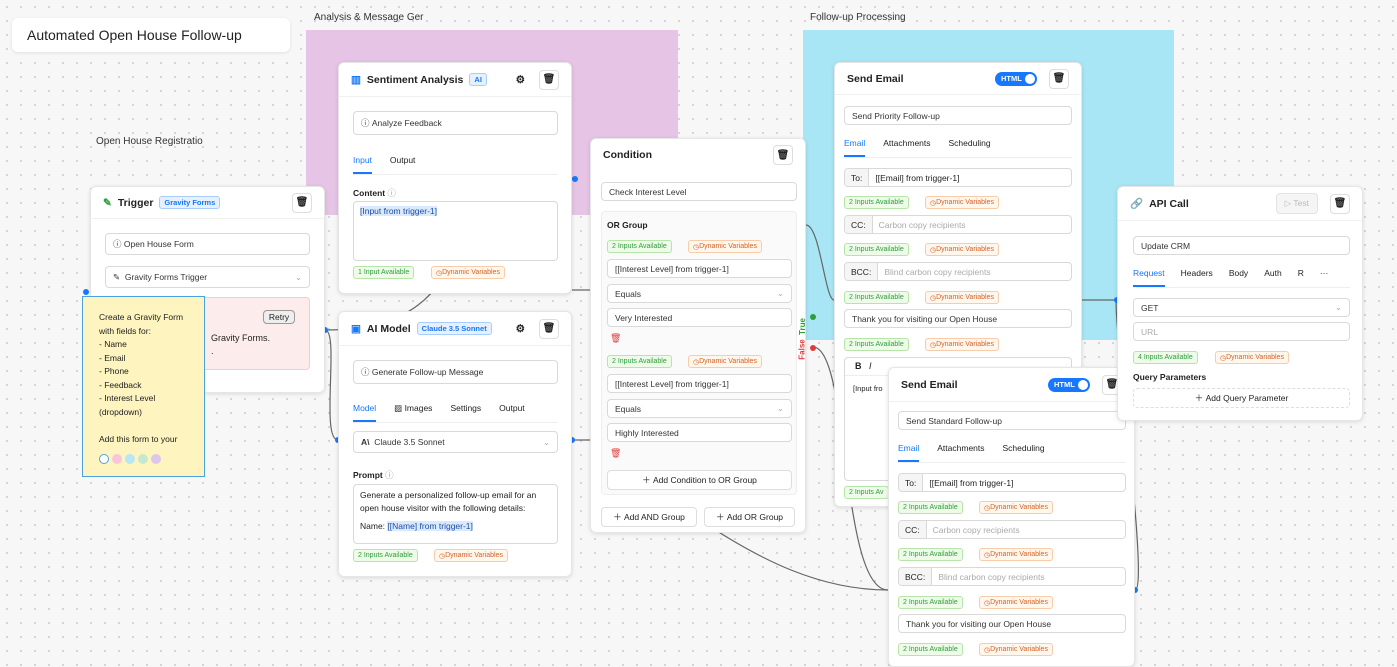 Image resolution: width=1397 pixels, height=667 pixels. Describe the element at coordinates (870, 366) in the screenshot. I see `italic-icon: I` at that location.